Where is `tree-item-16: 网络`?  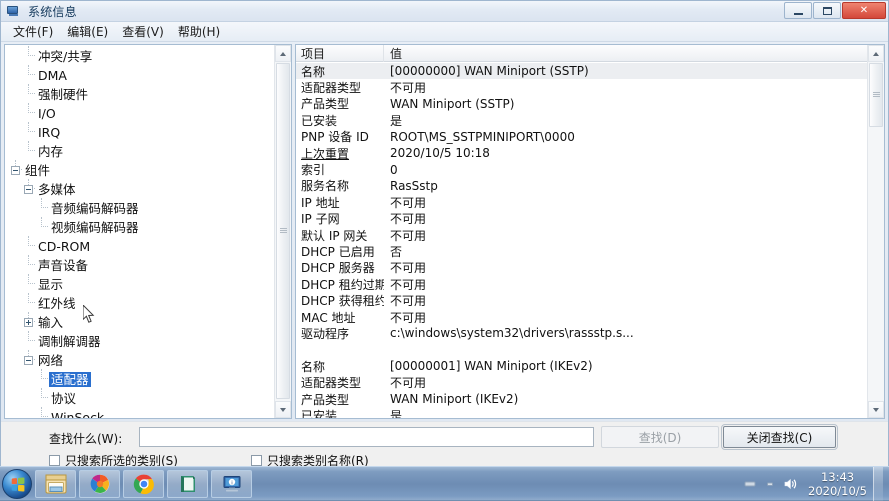
tree-item-16: 网络 is located at coordinates (139, 360).